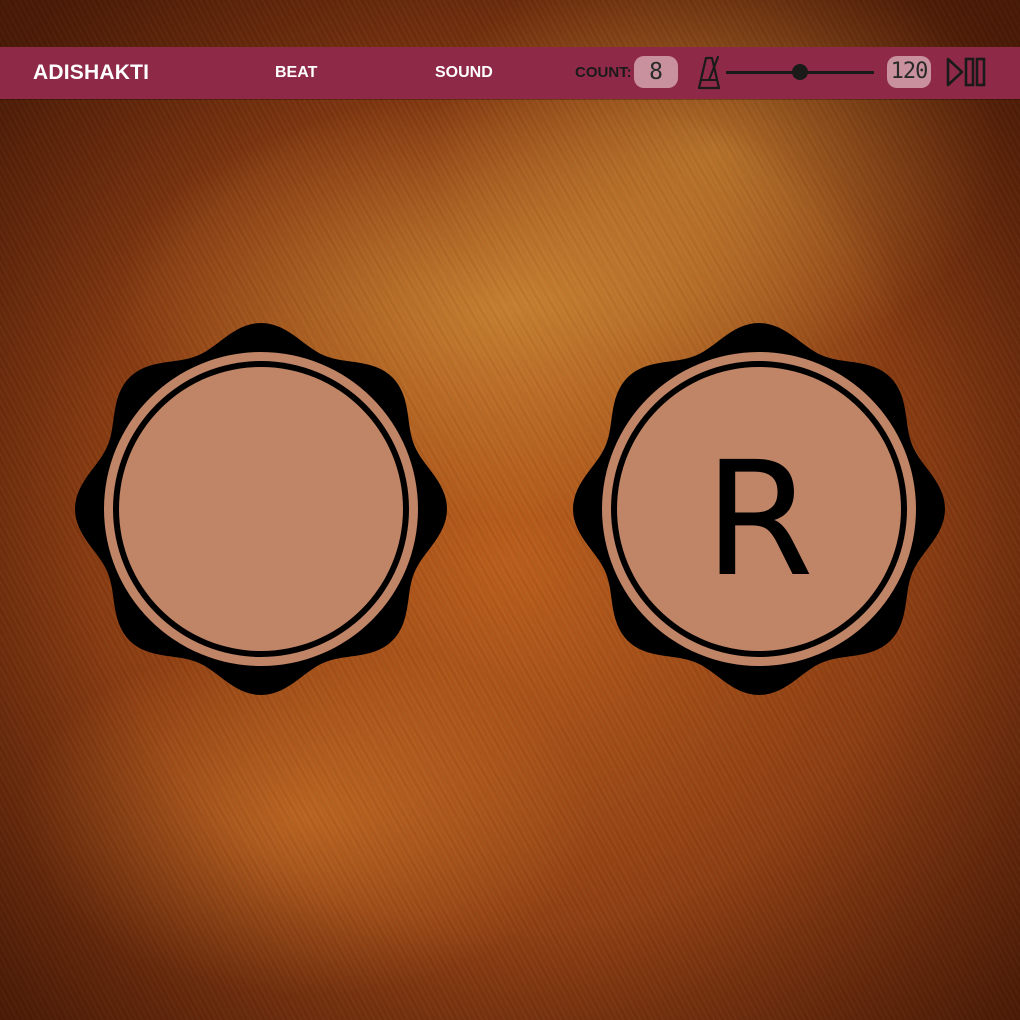 This screenshot has height=1020, width=1020. Describe the element at coordinates (464, 73) in the screenshot. I see `nav-sound: SOUND` at that location.